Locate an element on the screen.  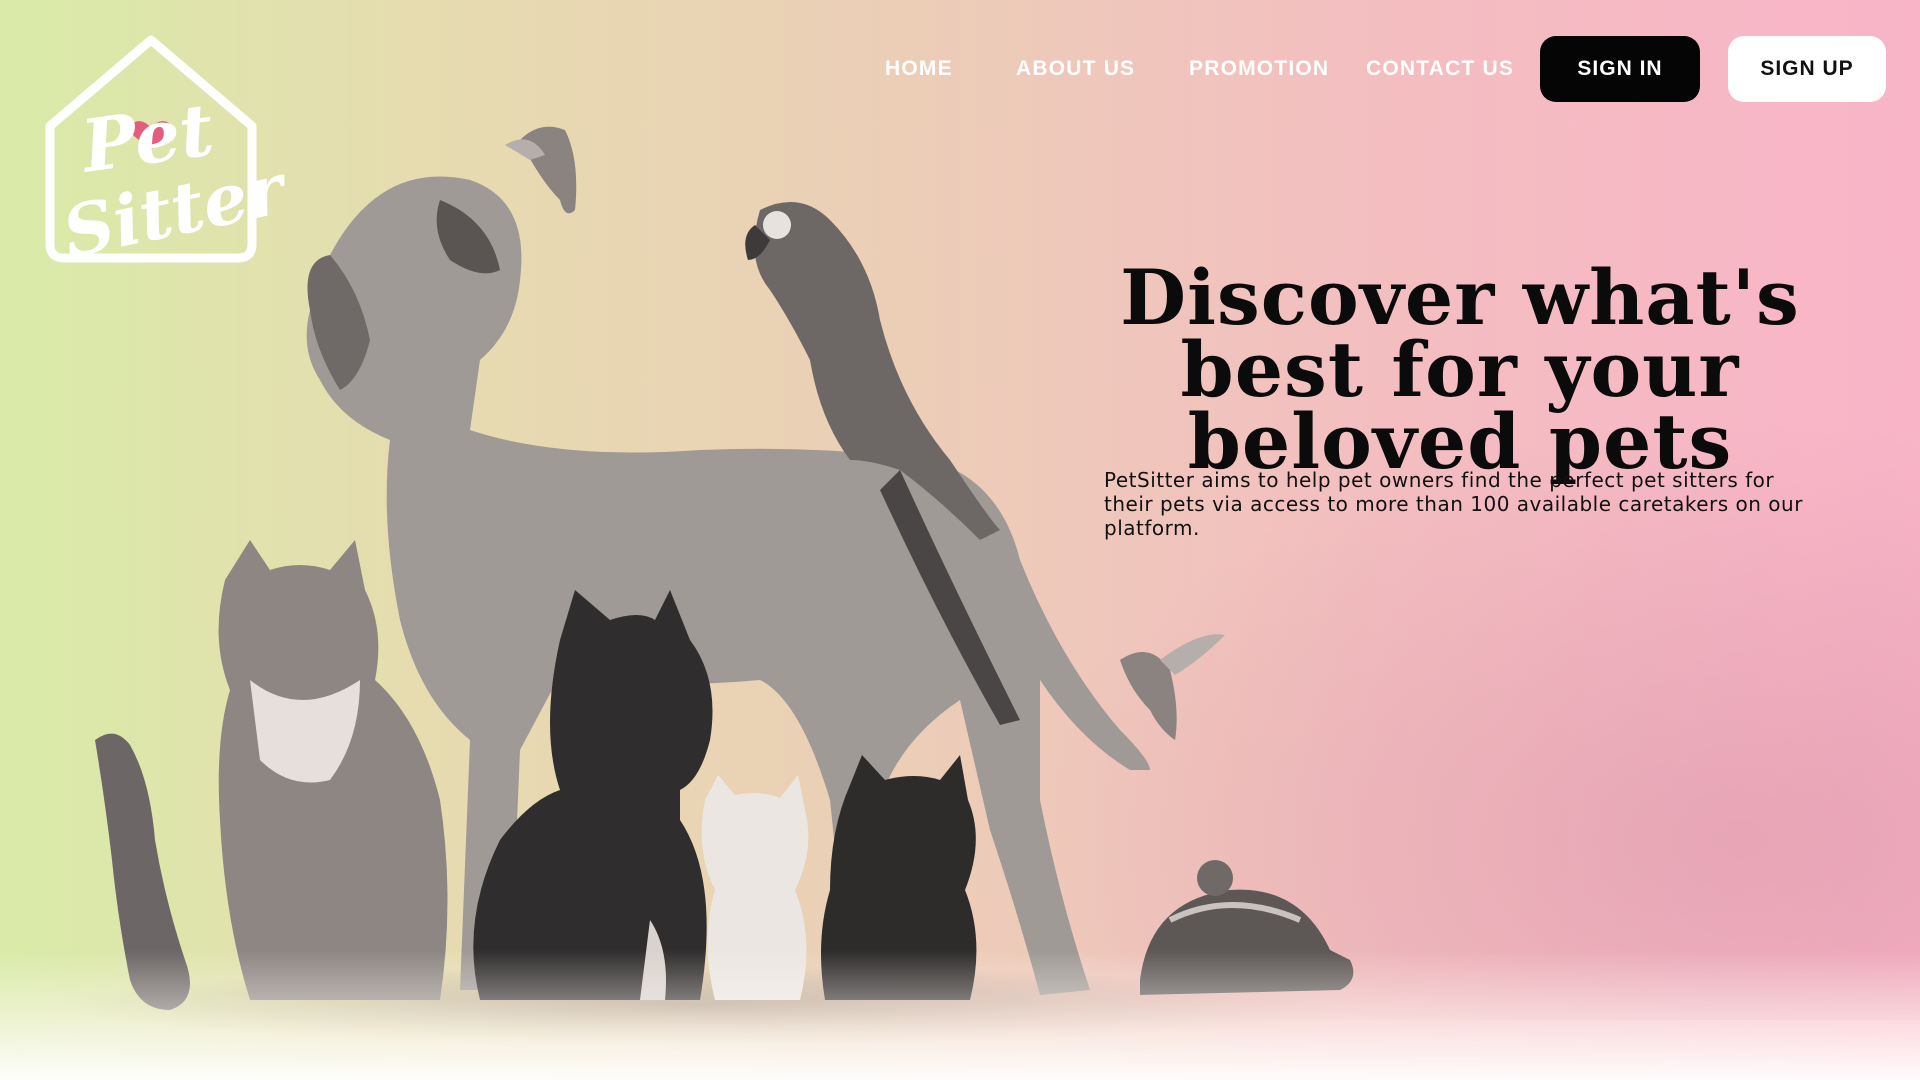
nav-home-link: HOME is located at coordinates (919, 69).